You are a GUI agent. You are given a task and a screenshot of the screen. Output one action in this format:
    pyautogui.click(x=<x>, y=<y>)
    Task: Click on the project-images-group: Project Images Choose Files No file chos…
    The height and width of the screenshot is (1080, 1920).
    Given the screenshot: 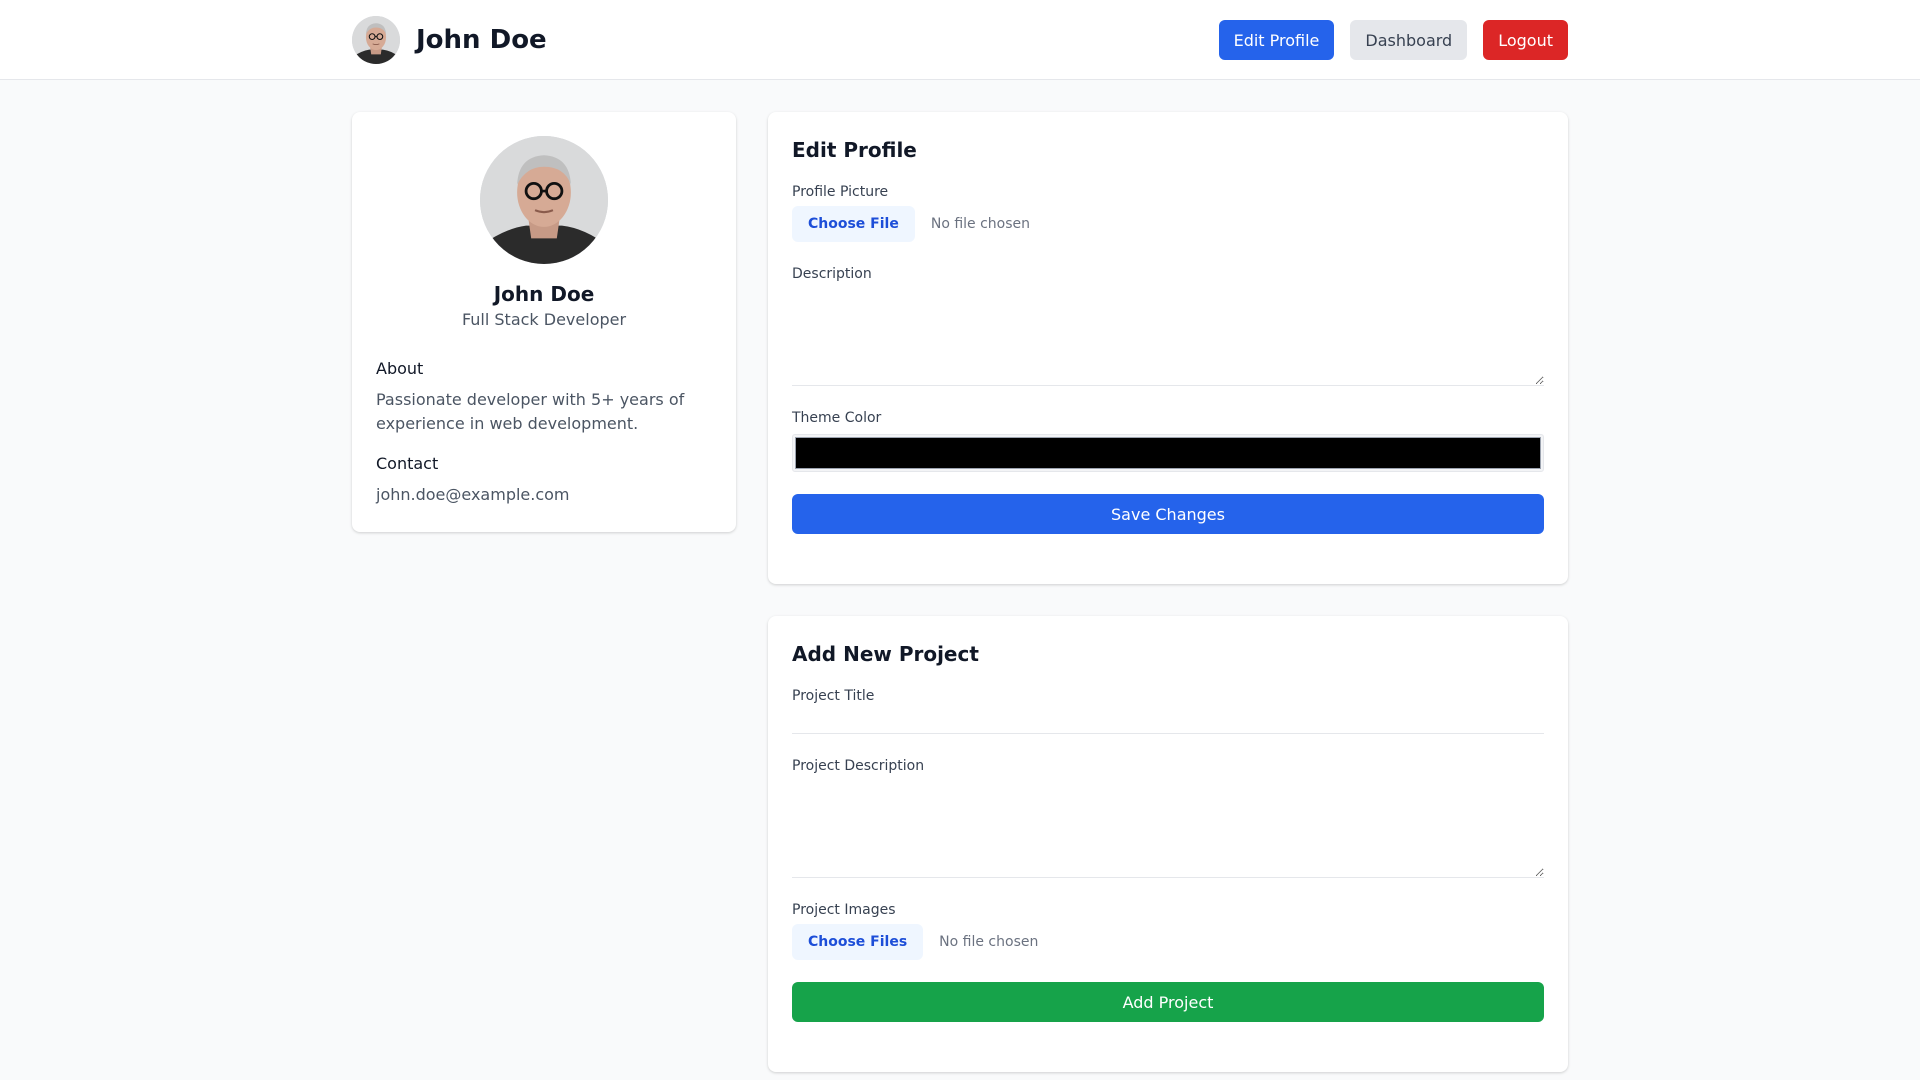 What is the action you would take?
    pyautogui.click(x=1168, y=931)
    